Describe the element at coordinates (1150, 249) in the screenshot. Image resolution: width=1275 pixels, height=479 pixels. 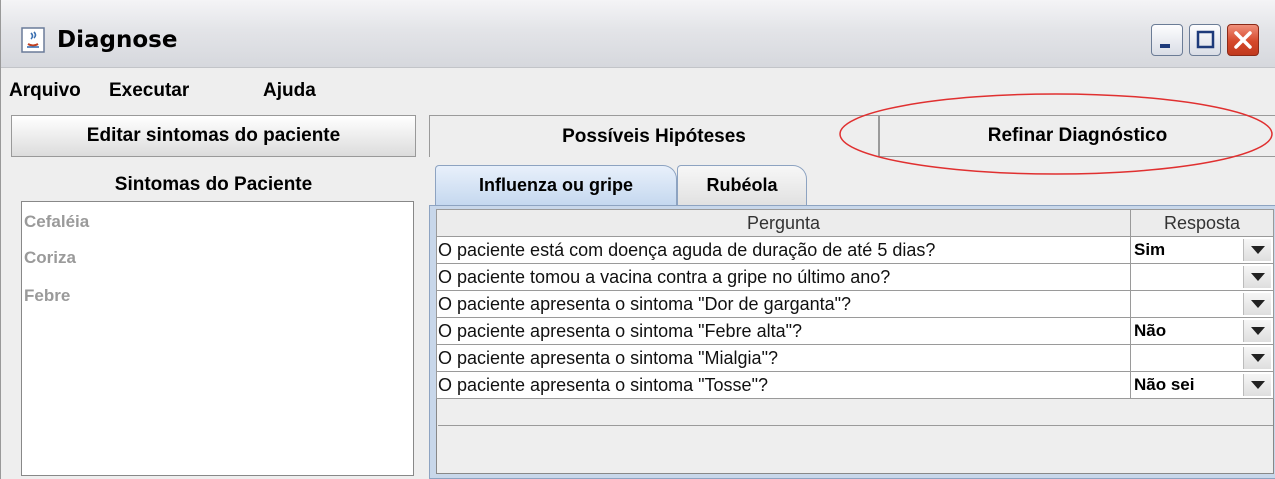
I see `answer-value: Sim` at that location.